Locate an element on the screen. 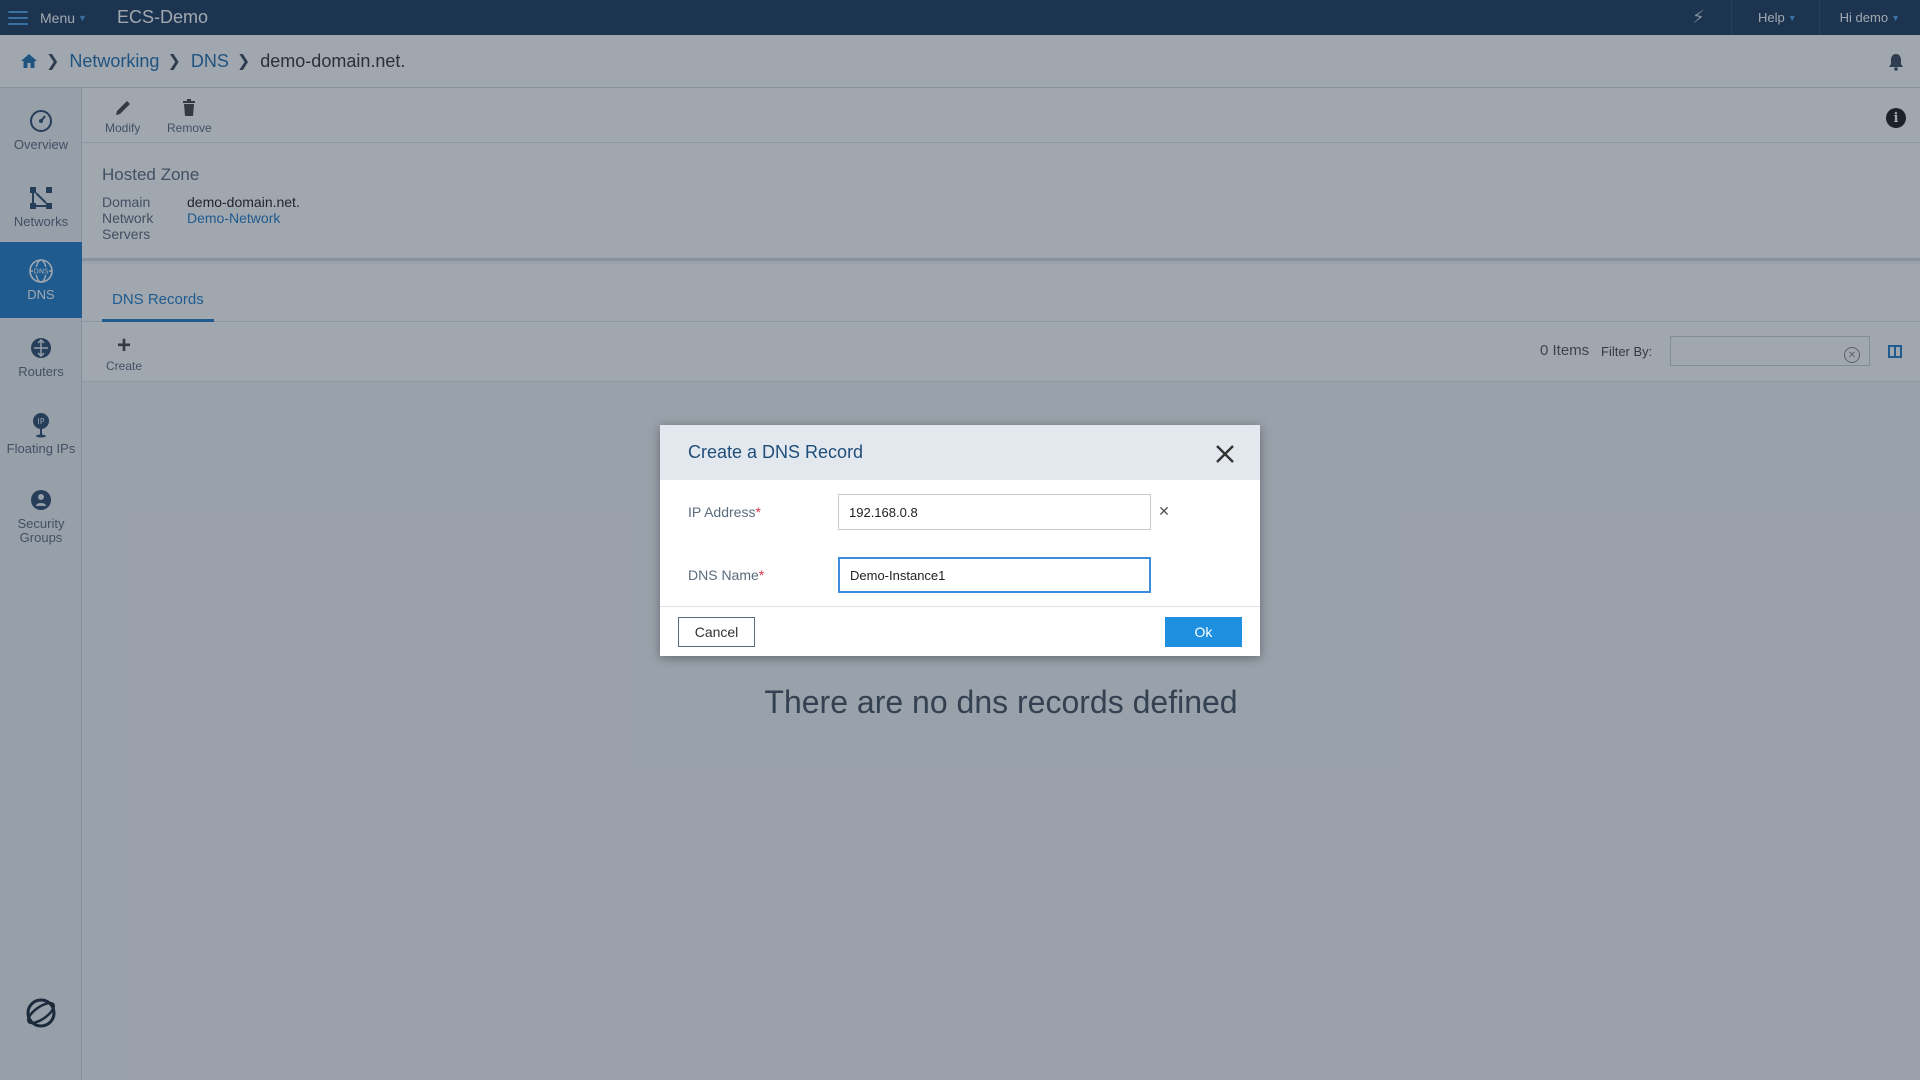 This screenshot has height=1080, width=1920. dialog-header: Create a DNS Record is located at coordinates (960, 452).